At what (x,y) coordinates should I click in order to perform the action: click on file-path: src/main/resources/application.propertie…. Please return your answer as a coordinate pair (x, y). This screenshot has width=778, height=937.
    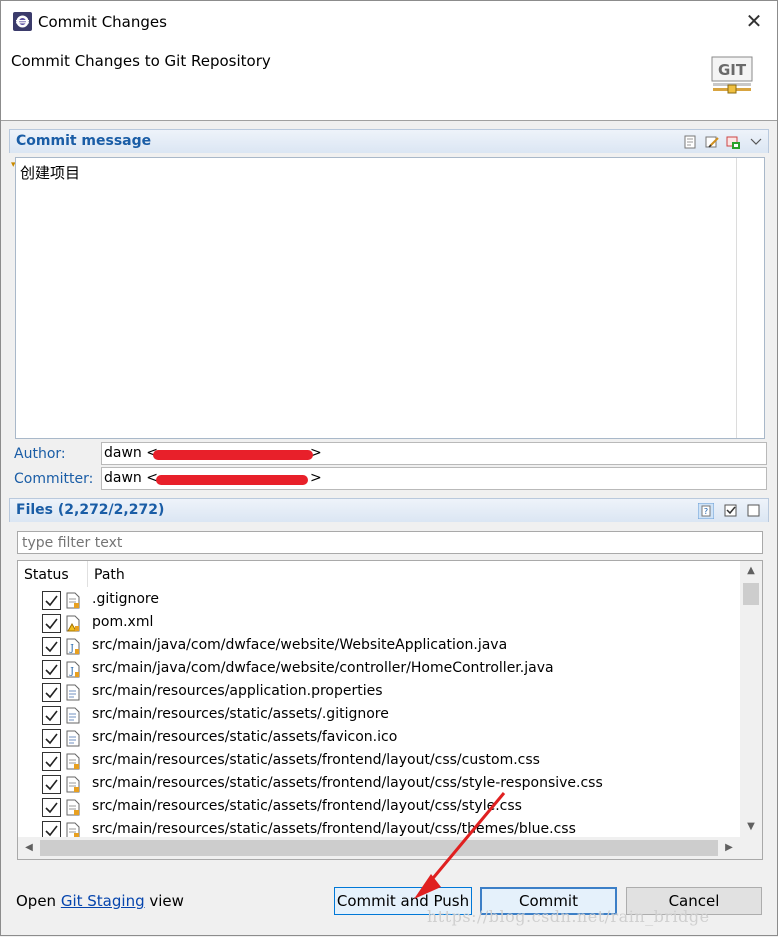
    Looking at the image, I should click on (237, 691).